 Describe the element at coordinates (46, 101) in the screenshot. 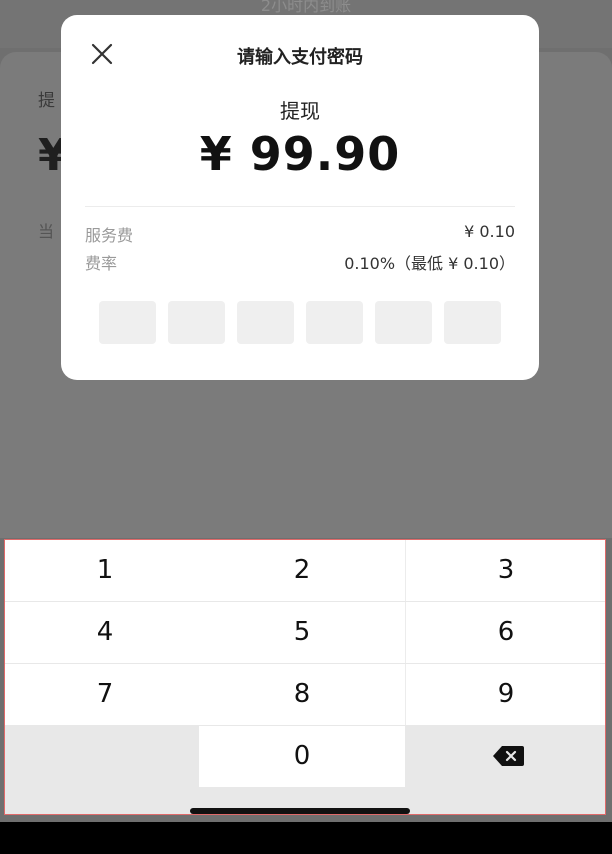

I see `background-withdraw-label: 提` at that location.